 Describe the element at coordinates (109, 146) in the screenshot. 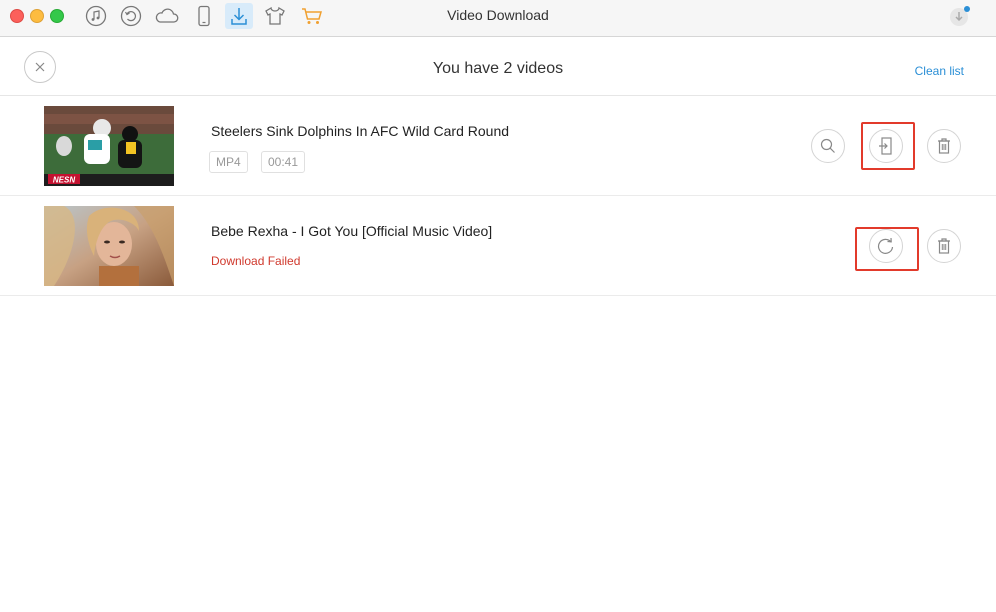

I see `video-thumbnail: NESN` at that location.